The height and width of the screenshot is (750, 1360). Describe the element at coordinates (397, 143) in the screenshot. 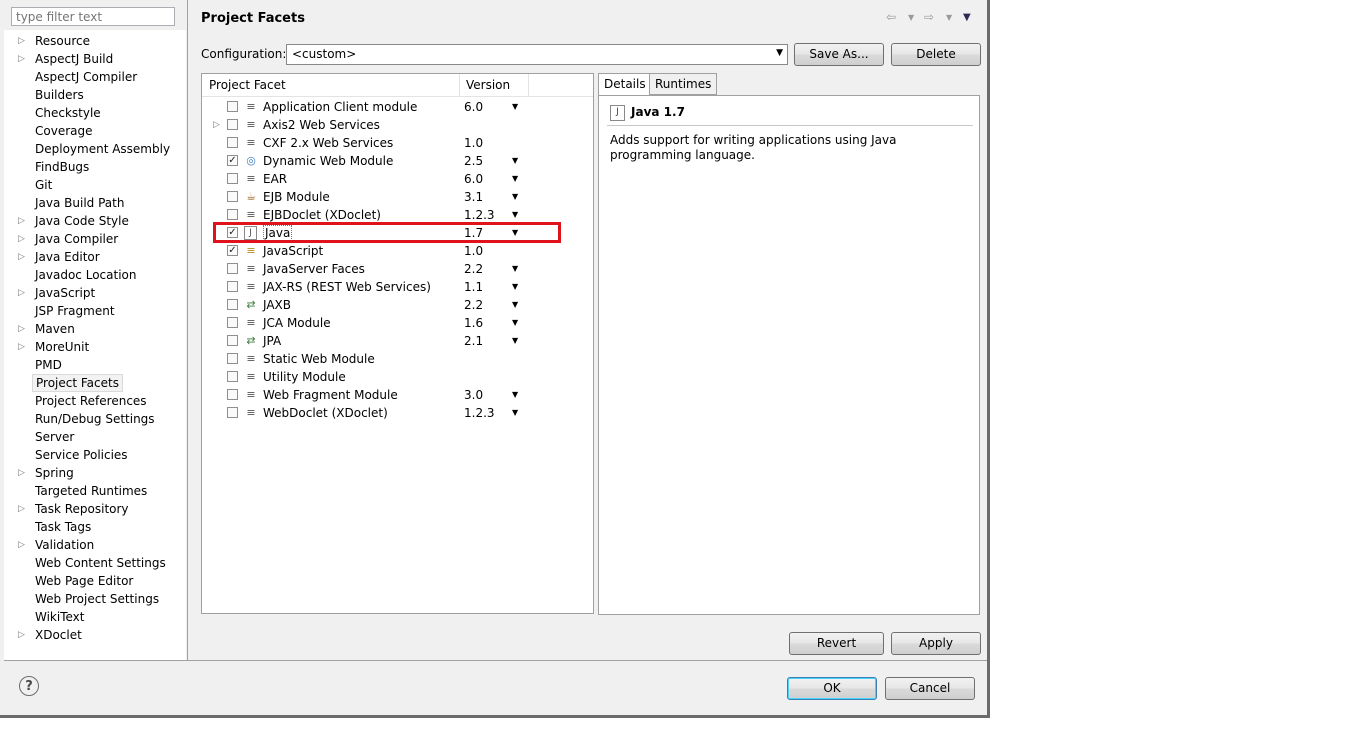

I see `facet-row: ≡ CXF 2.x Web Services 1.0` at that location.